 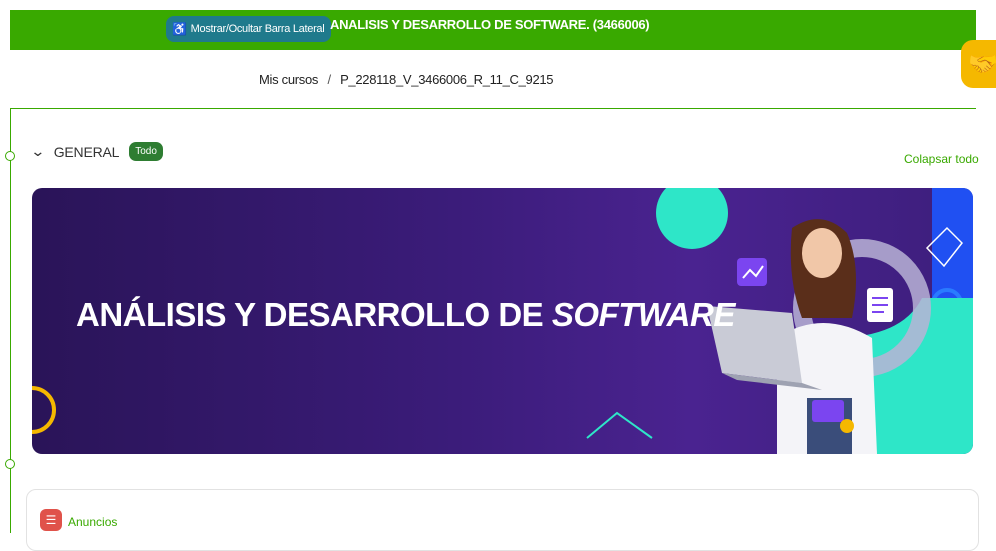 I want to click on content-divider, so click(x=493, y=108).